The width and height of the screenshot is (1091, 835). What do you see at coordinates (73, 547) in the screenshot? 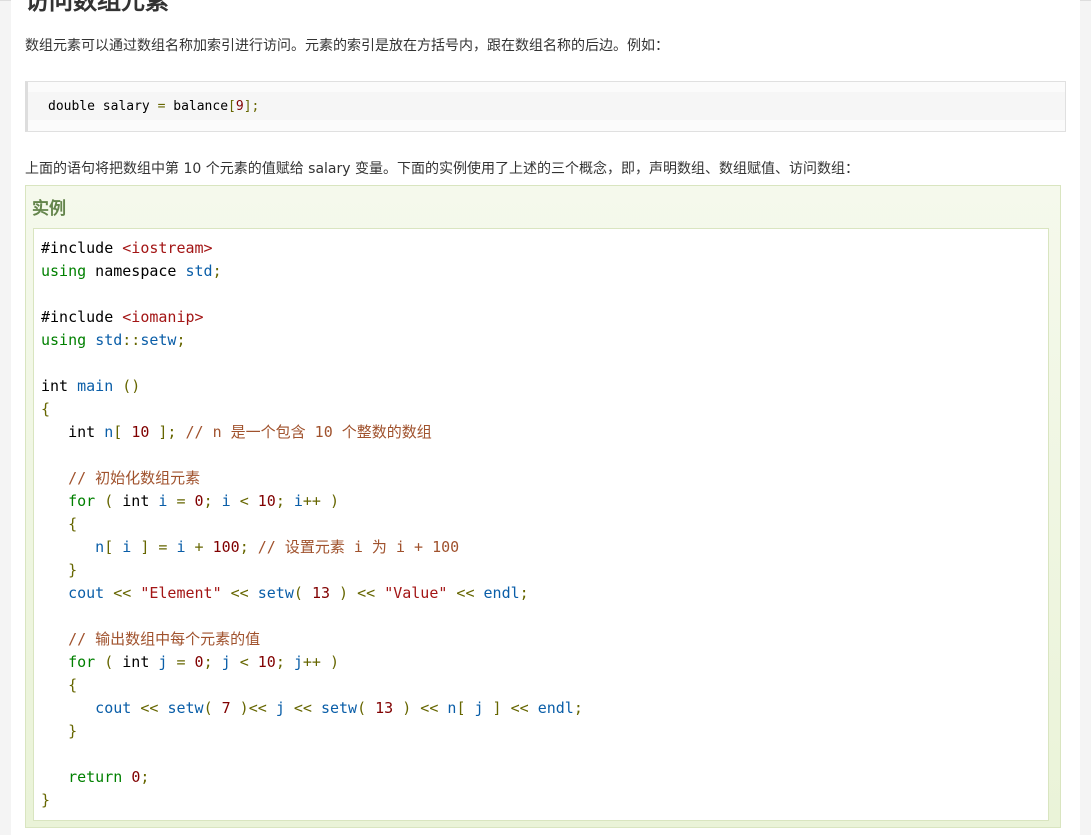
I see `code-token: n` at bounding box center [73, 547].